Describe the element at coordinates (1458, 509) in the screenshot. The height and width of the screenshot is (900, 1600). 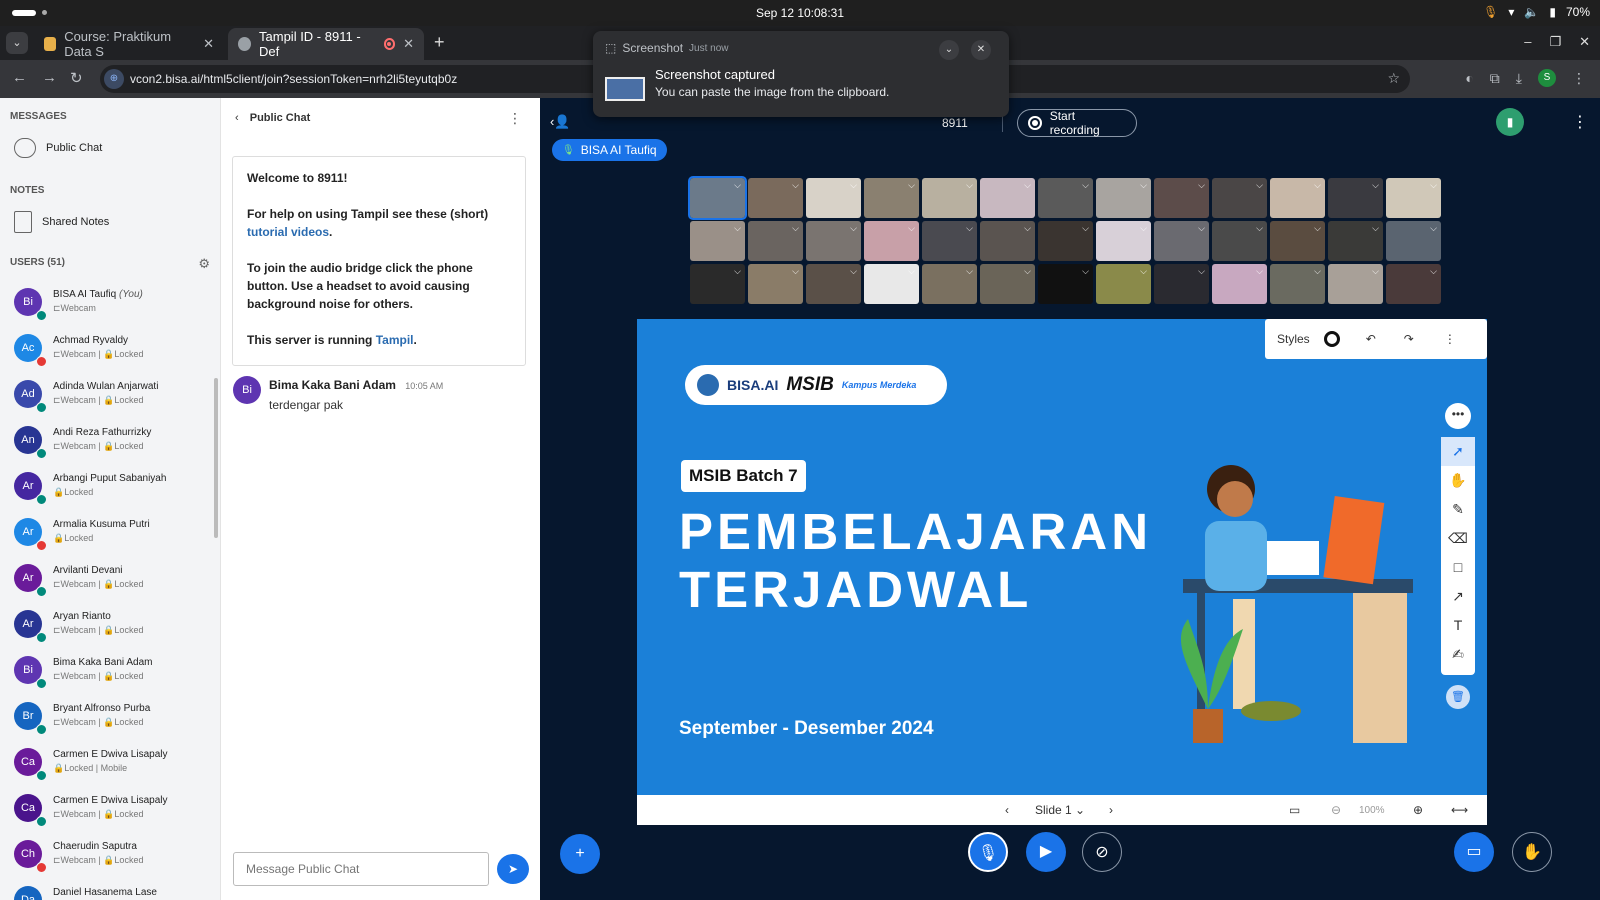
I see `pencil-tool-icon: ✎` at that location.